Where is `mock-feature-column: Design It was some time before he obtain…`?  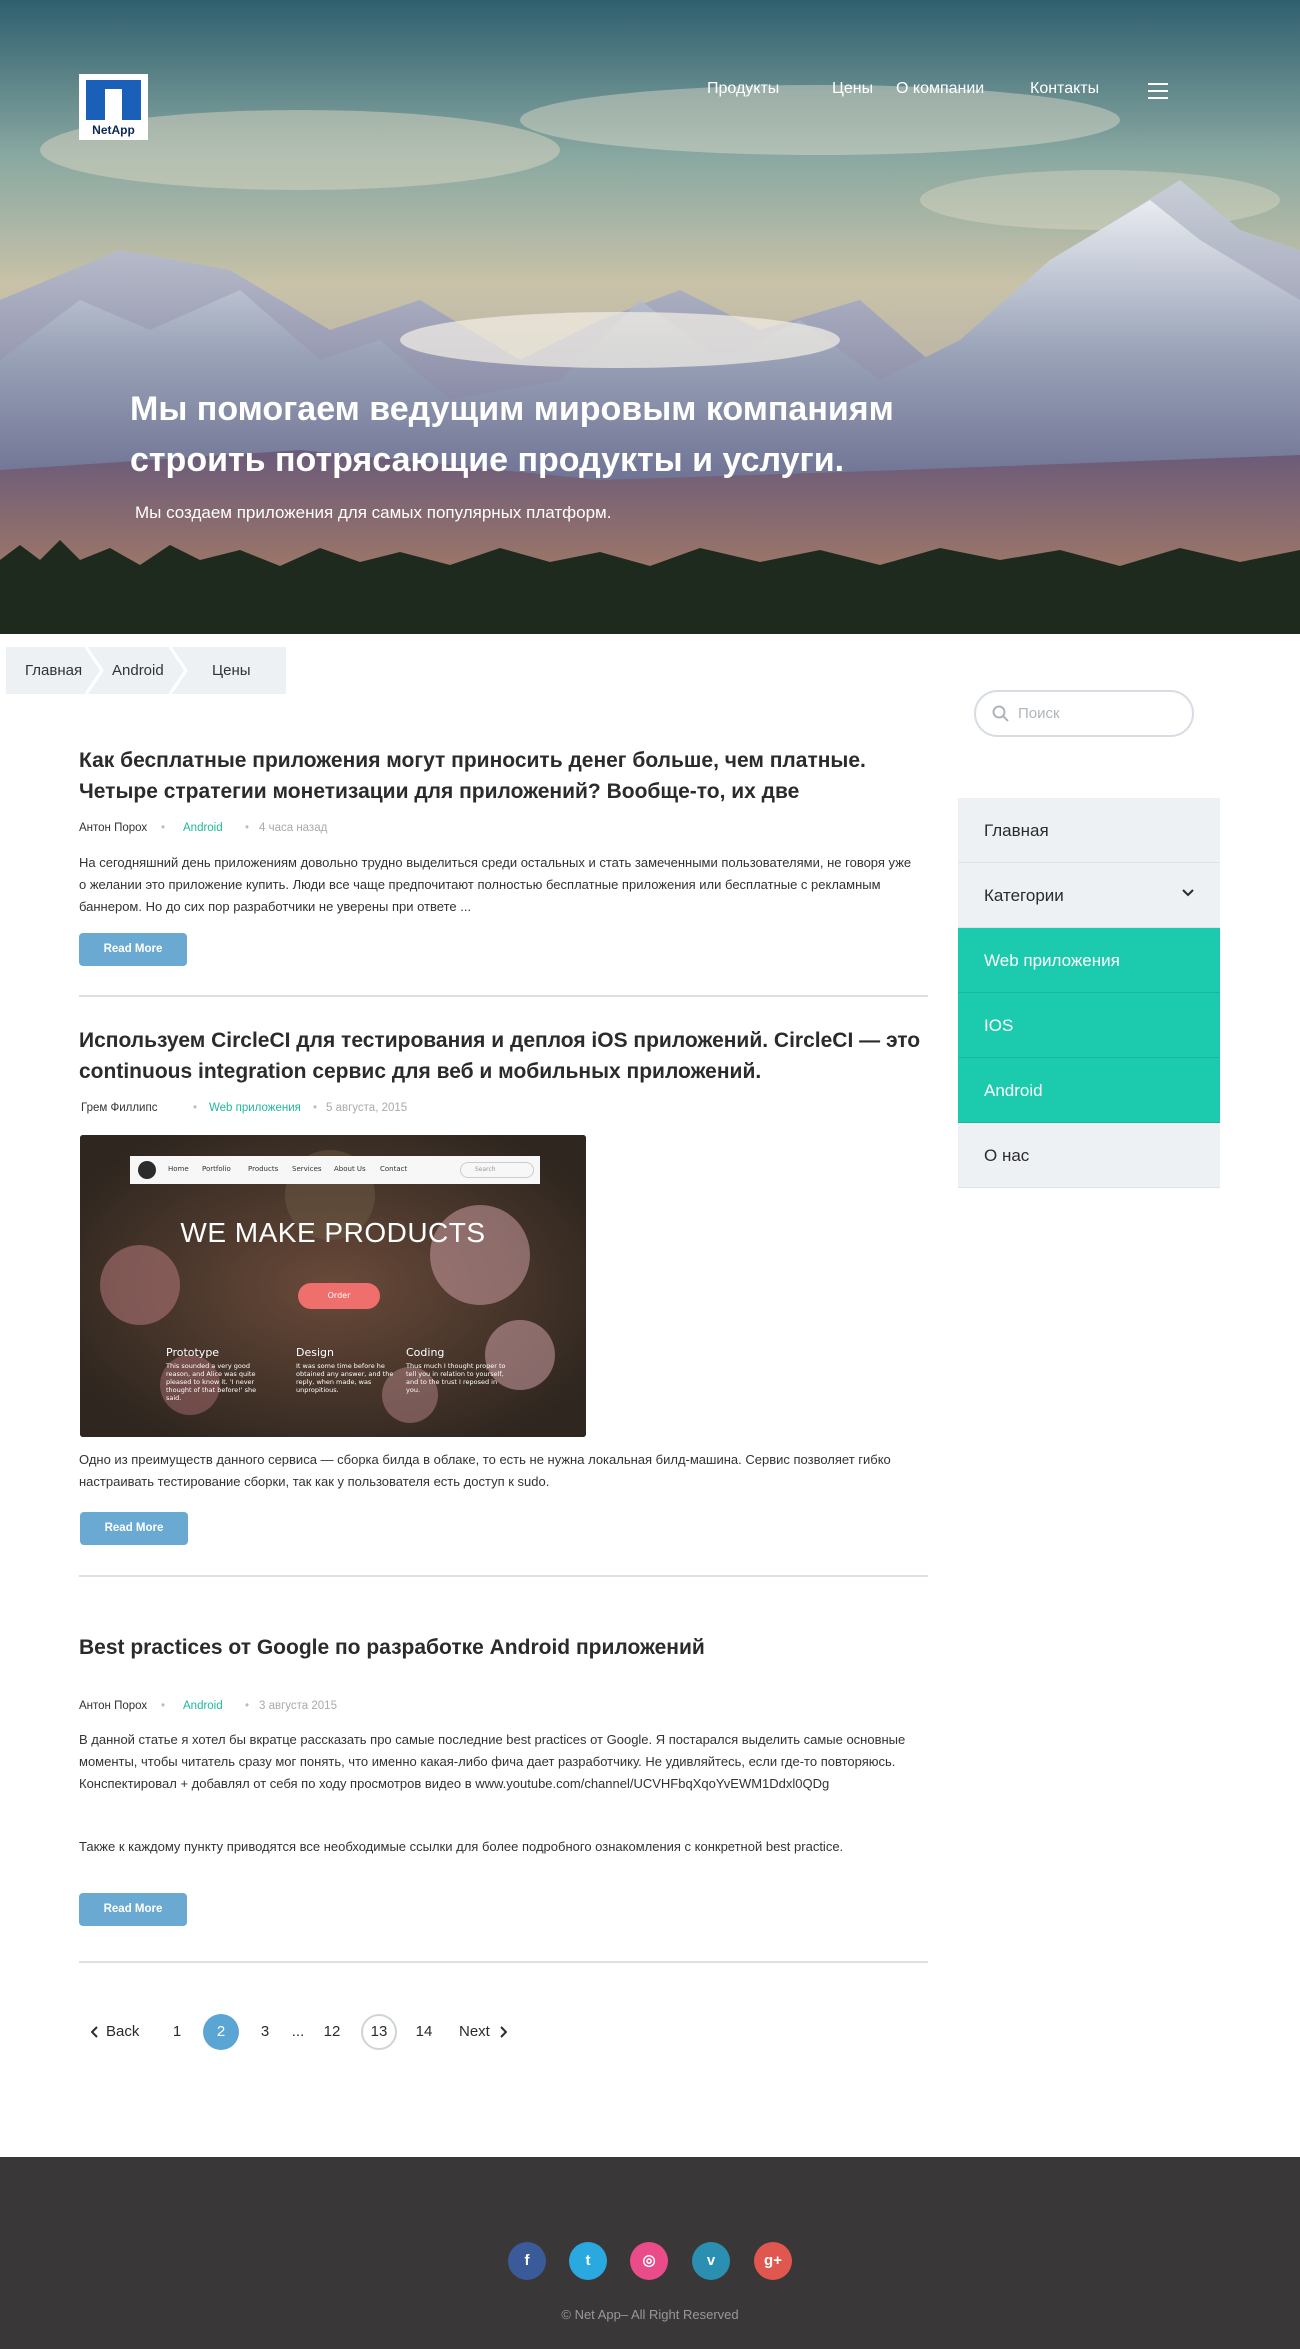
mock-feature-column: Design It was some time before he obtain… is located at coordinates (346, 1370).